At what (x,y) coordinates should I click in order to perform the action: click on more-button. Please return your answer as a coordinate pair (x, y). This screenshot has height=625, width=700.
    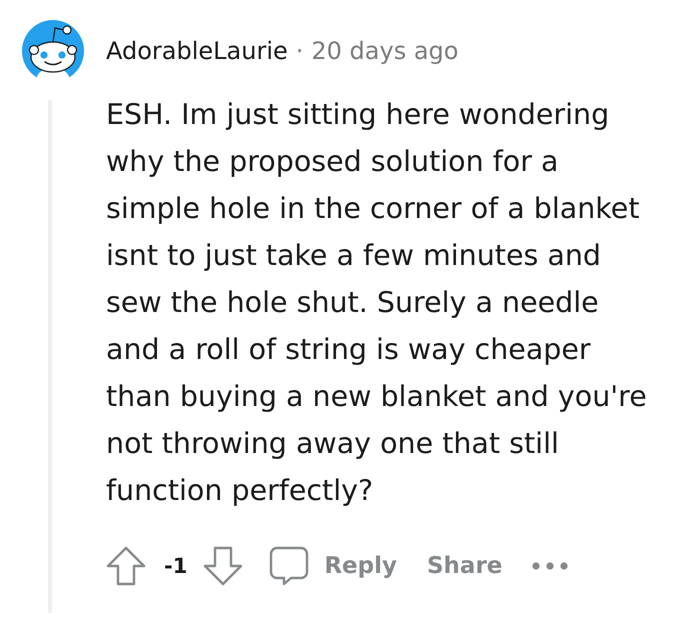
    Looking at the image, I should click on (550, 566).